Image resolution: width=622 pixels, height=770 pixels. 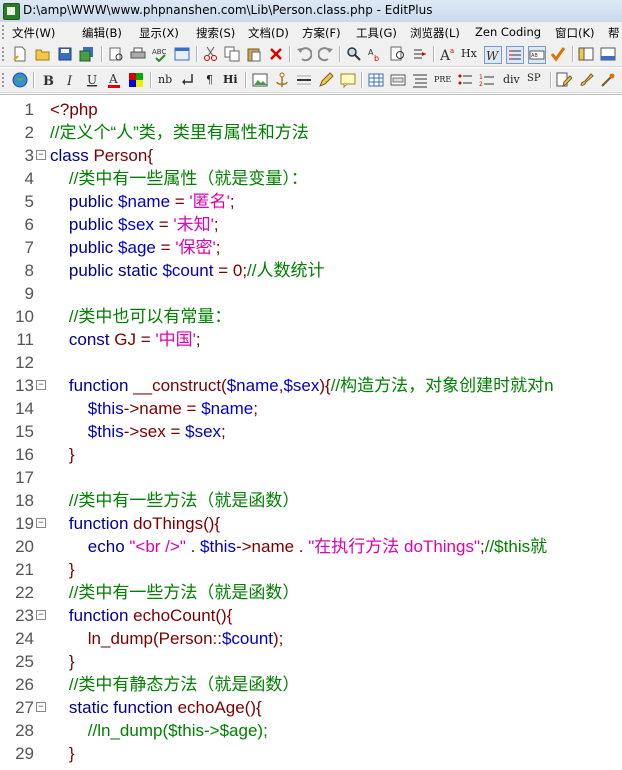 I want to click on menu-edit: 编辑(B), so click(x=102, y=33).